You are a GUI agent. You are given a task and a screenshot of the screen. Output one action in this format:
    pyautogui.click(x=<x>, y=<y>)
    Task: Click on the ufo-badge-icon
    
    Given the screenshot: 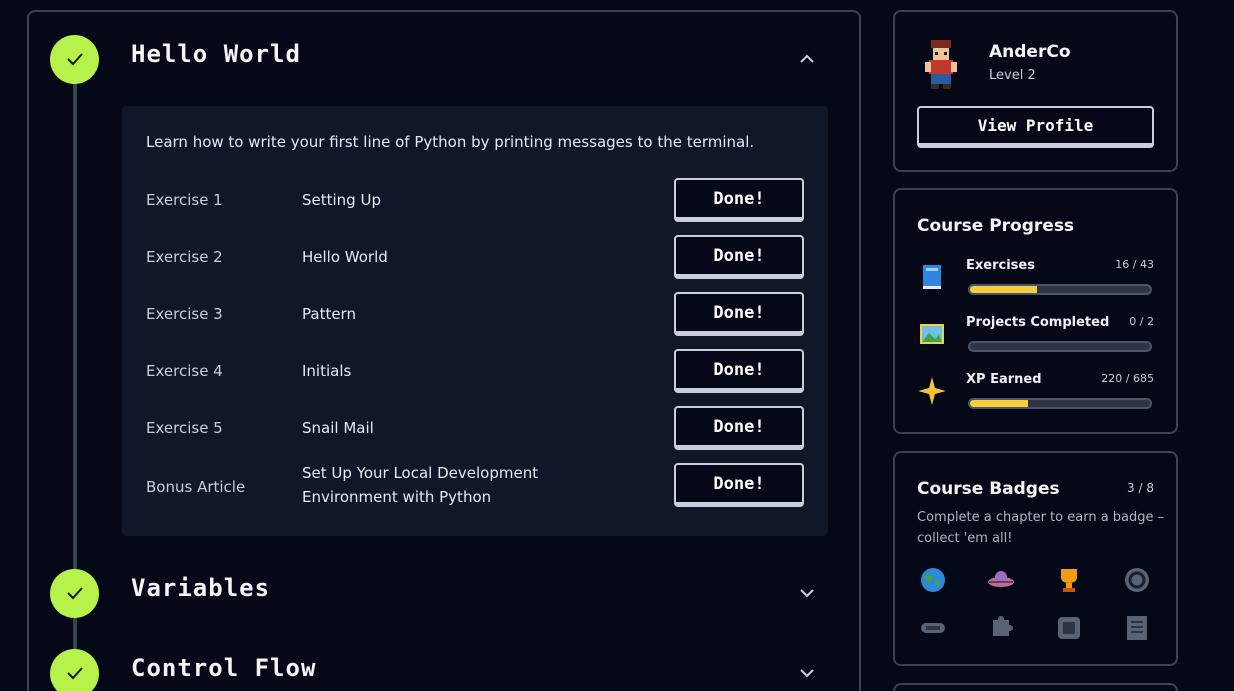 What is the action you would take?
    pyautogui.click(x=1001, y=580)
    